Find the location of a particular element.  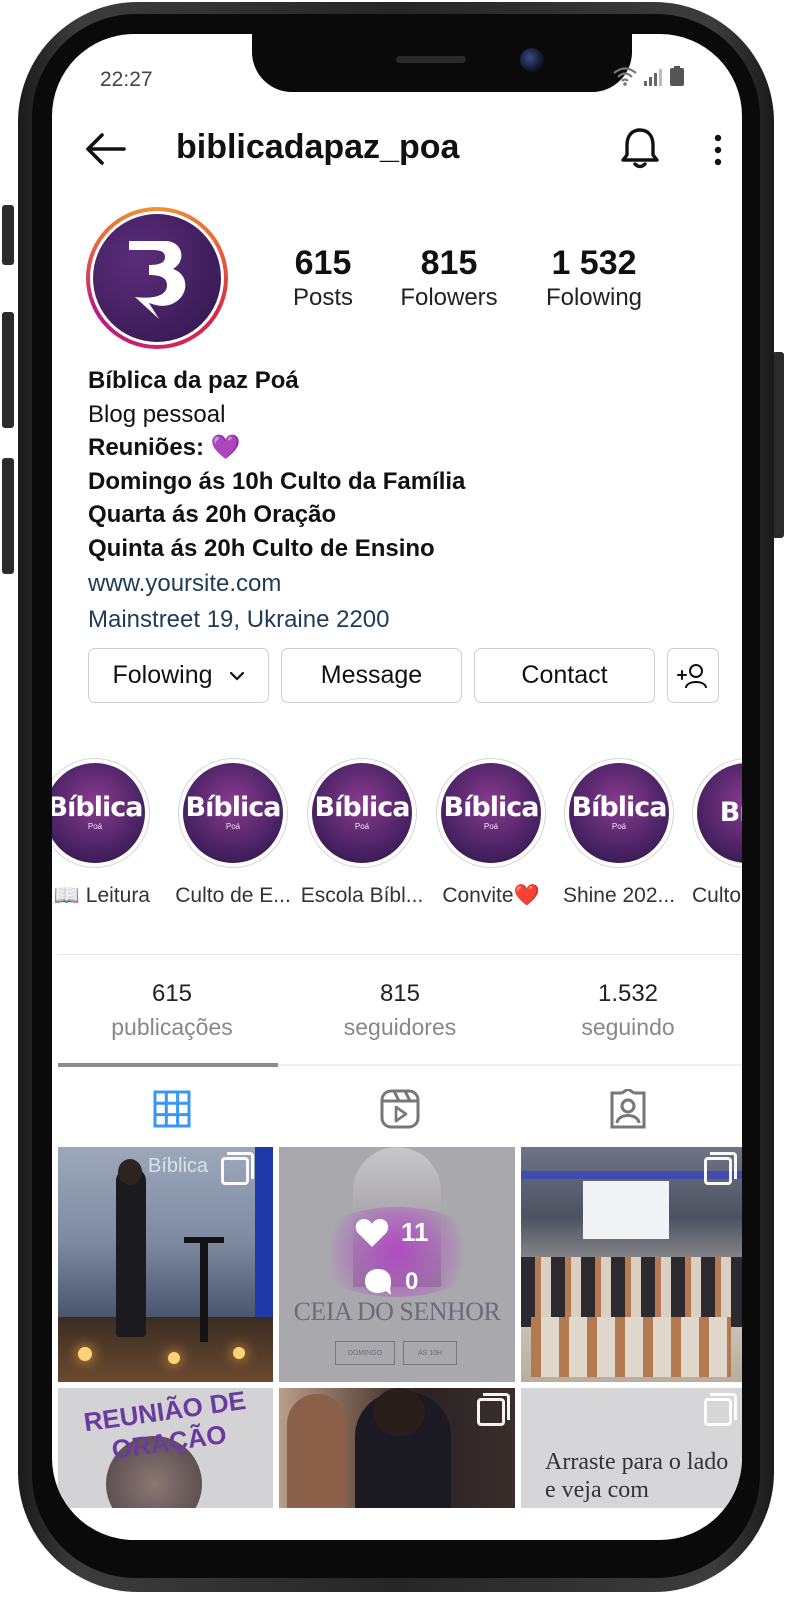

count-publications-value: 615 is located at coordinates (172, 993).